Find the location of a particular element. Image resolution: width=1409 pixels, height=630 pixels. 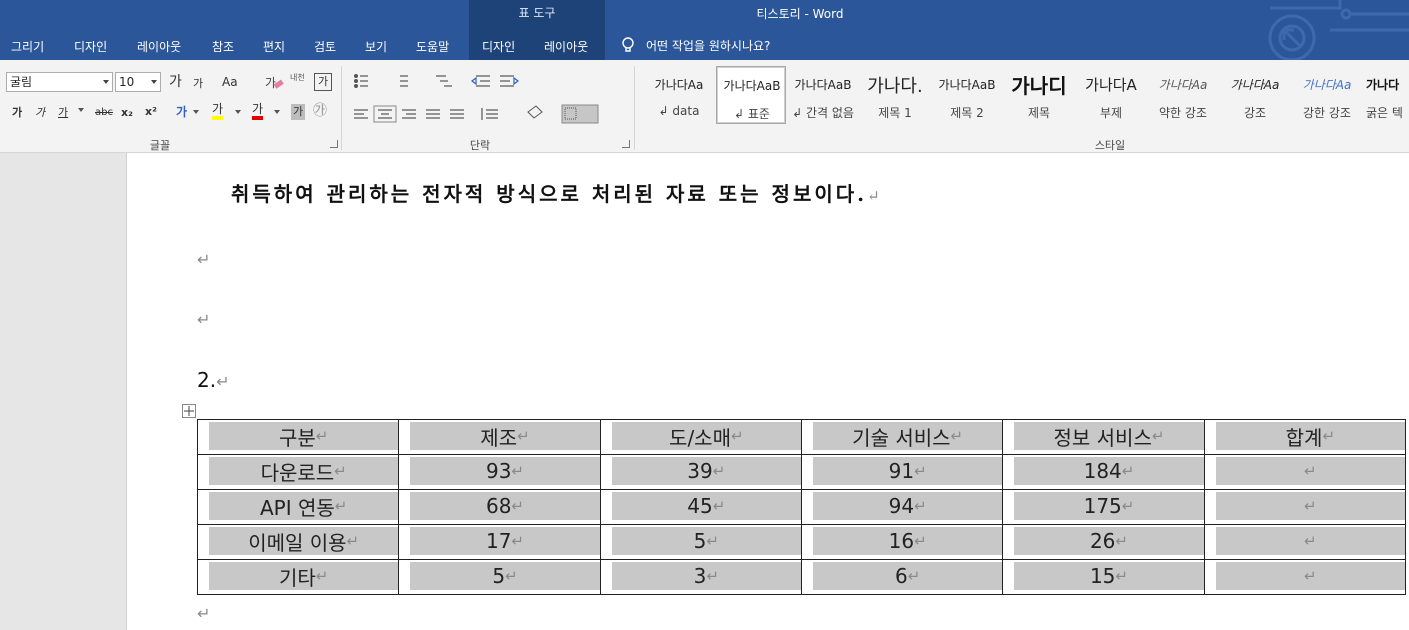

table-header-cell: 제조 ↵ is located at coordinates (499, 437).